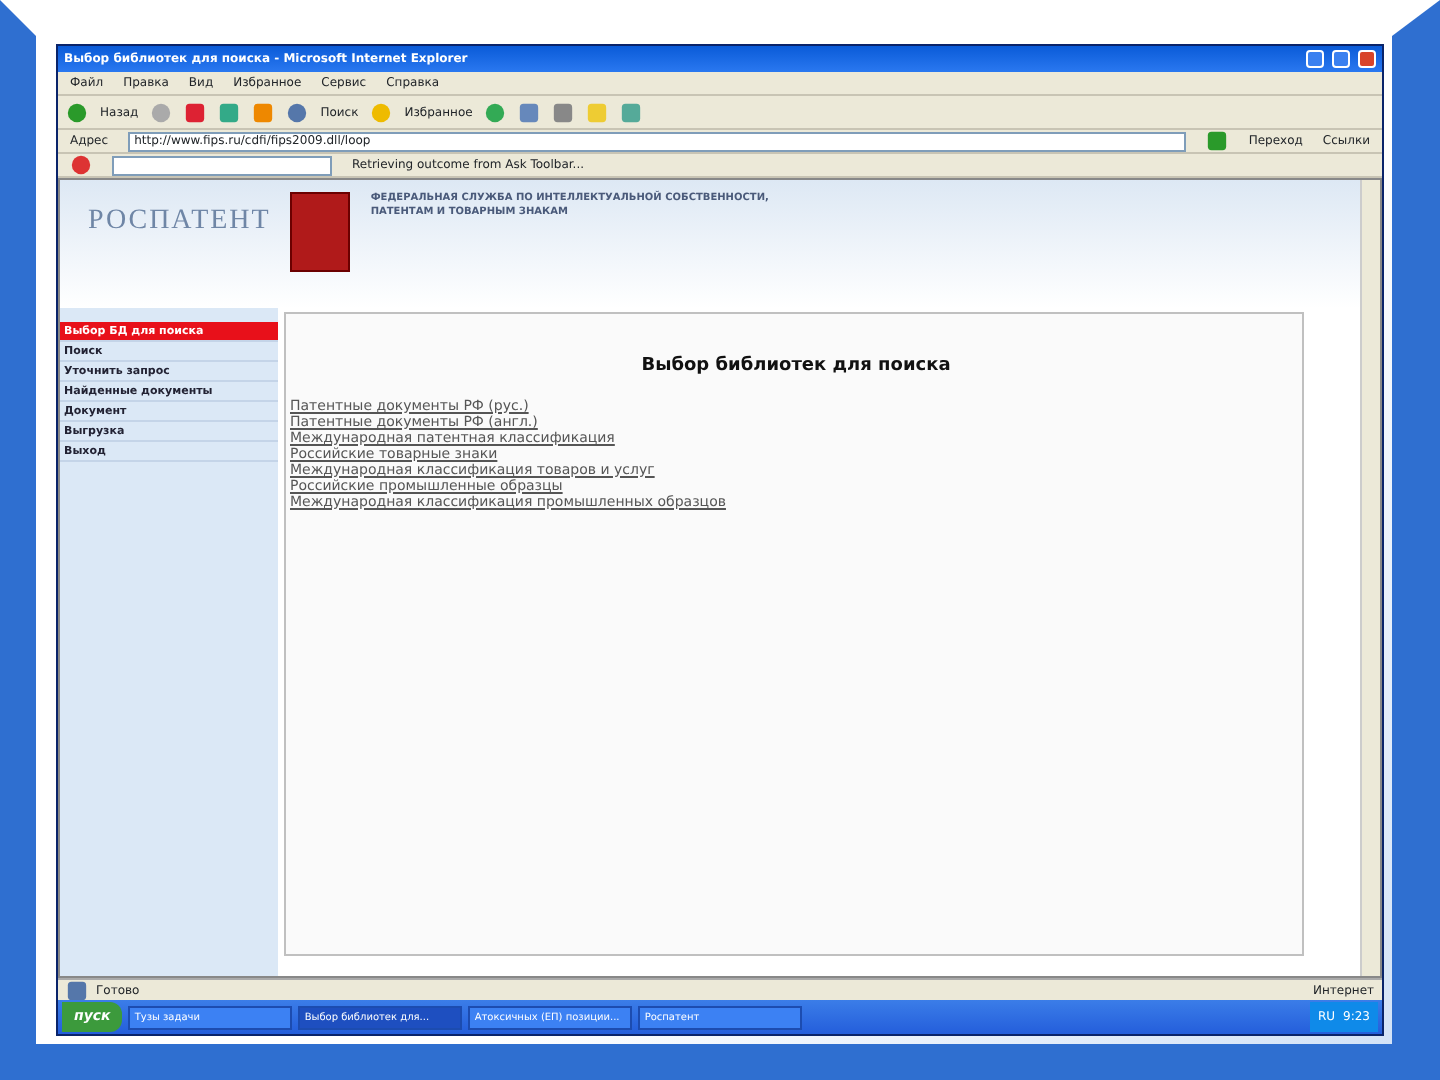 The height and width of the screenshot is (1080, 1440). Describe the element at coordinates (320, 232) in the screenshot. I see `emblem-drawing` at that location.